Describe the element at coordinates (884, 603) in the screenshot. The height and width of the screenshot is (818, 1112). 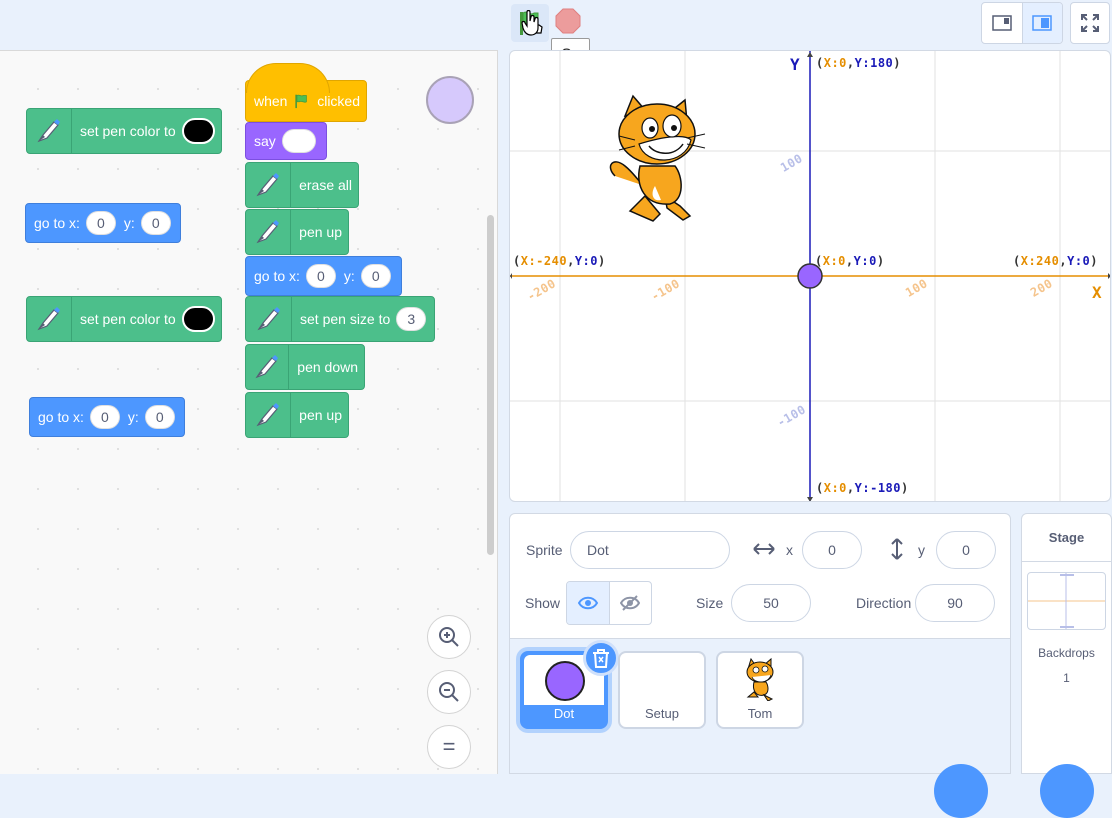
I see `direction-label: Direction` at that location.